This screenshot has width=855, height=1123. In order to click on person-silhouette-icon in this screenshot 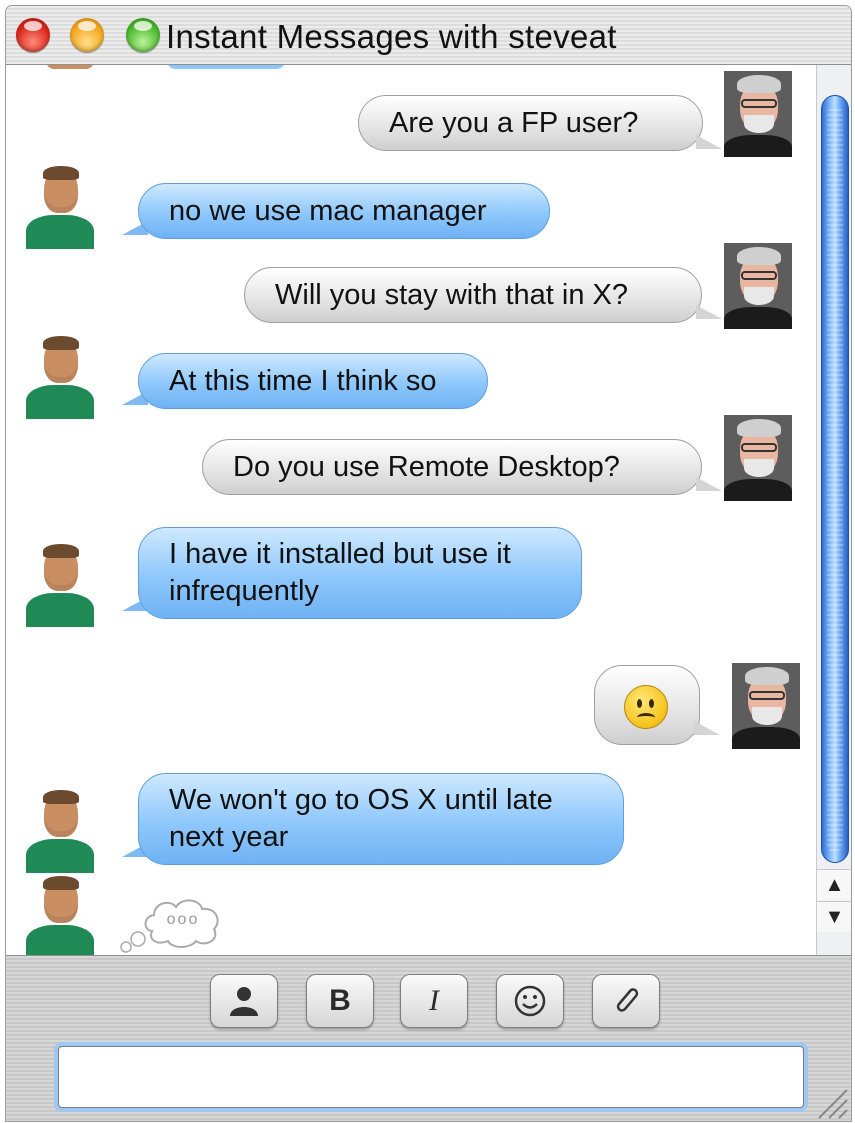, I will do `click(244, 1001)`.